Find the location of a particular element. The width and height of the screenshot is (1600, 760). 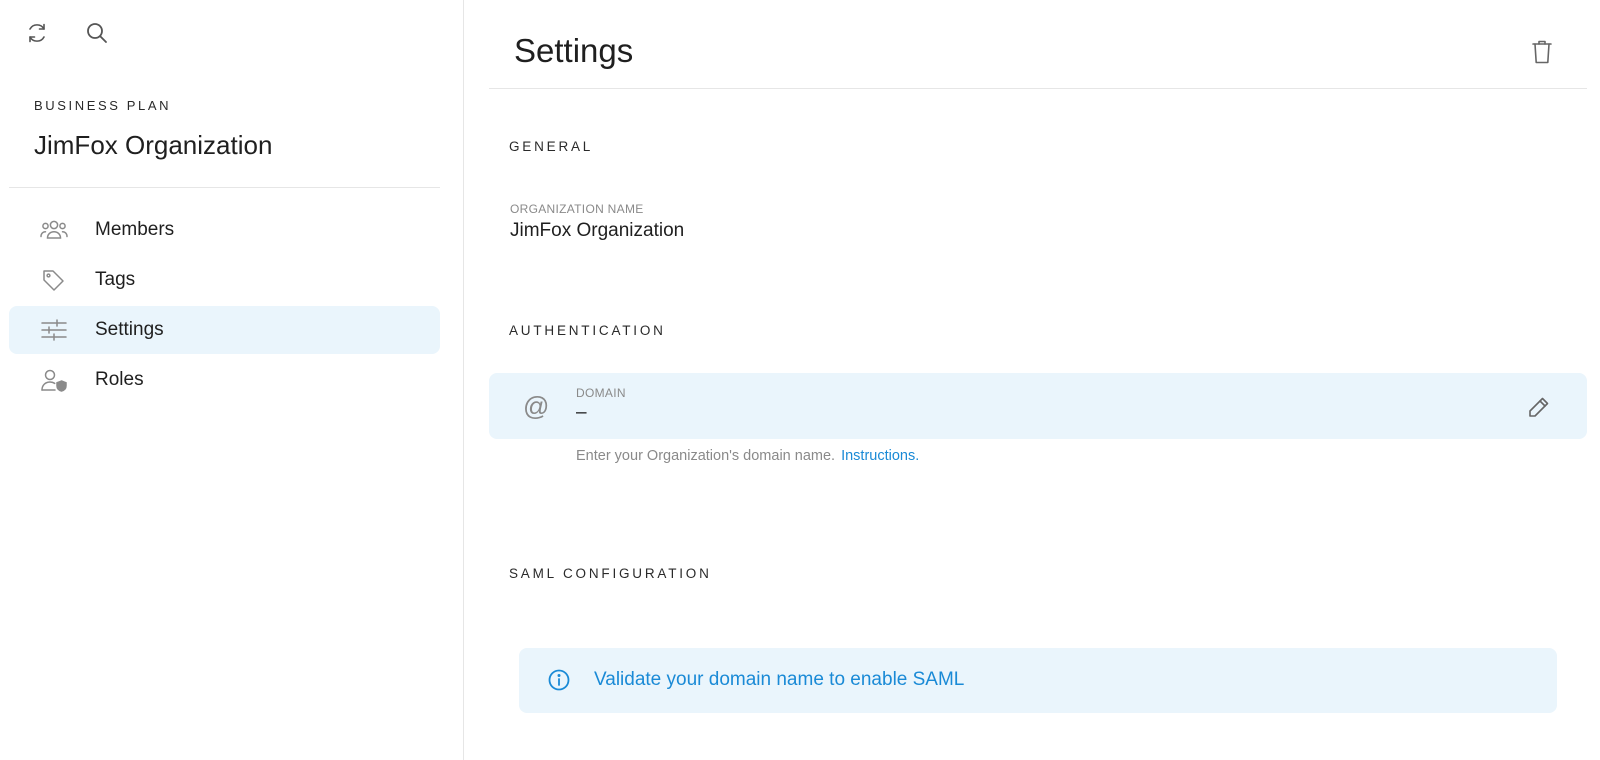

sidebar-item-label: Tags is located at coordinates (115, 279).